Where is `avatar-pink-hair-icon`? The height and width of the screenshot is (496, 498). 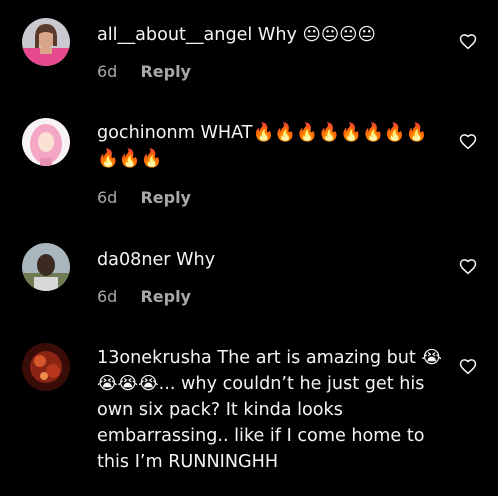 avatar-pink-hair-icon is located at coordinates (46, 142).